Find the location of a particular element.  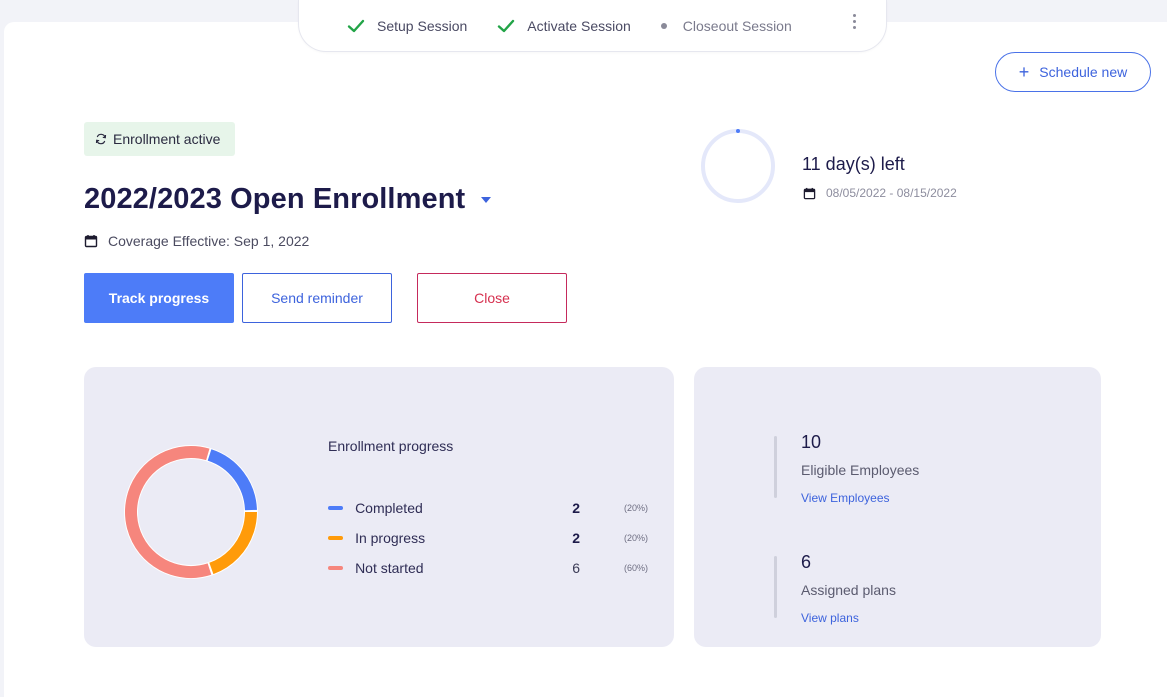

date-range: 08/05/2022 - 08/15/2022 is located at coordinates (880, 193).